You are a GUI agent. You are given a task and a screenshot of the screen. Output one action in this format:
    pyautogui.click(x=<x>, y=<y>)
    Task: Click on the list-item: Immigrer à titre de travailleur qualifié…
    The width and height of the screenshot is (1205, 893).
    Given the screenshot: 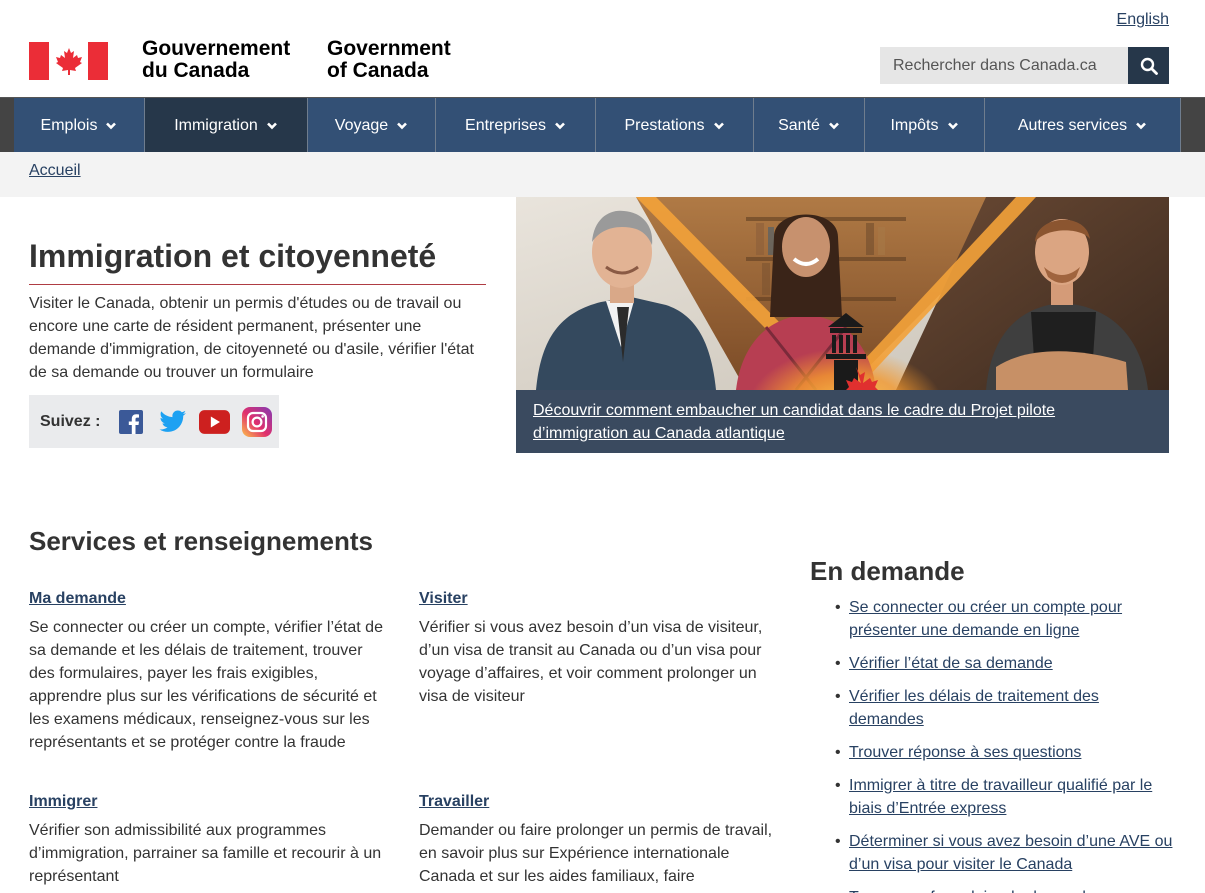 What is the action you would take?
    pyautogui.click(x=1005, y=797)
    